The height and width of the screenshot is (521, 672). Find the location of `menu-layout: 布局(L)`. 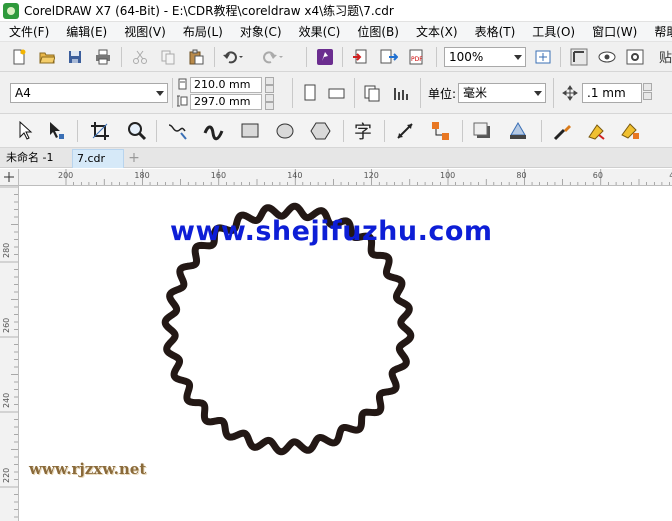

menu-layout: 布局(L) is located at coordinates (202, 32).